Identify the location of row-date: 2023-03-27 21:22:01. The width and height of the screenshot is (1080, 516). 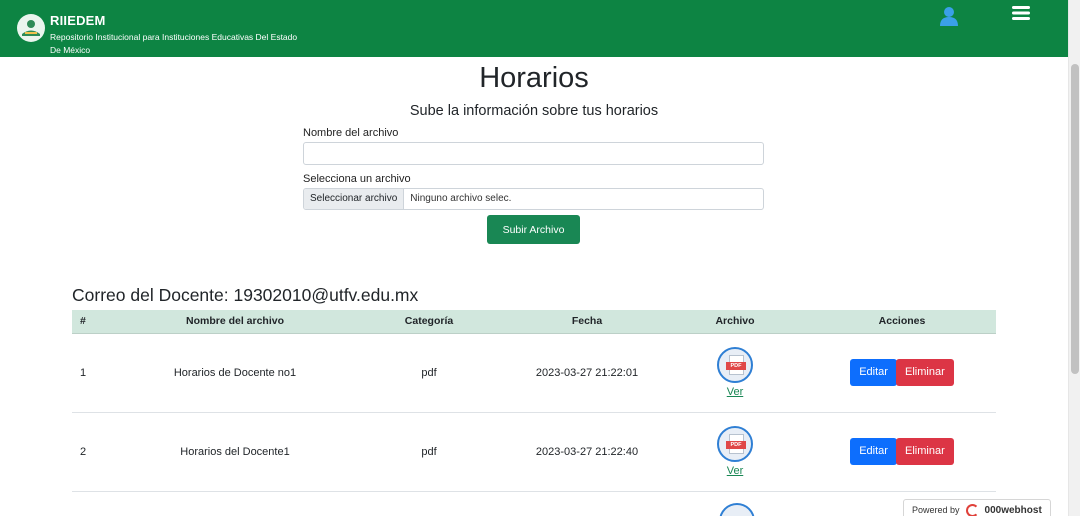
(587, 373).